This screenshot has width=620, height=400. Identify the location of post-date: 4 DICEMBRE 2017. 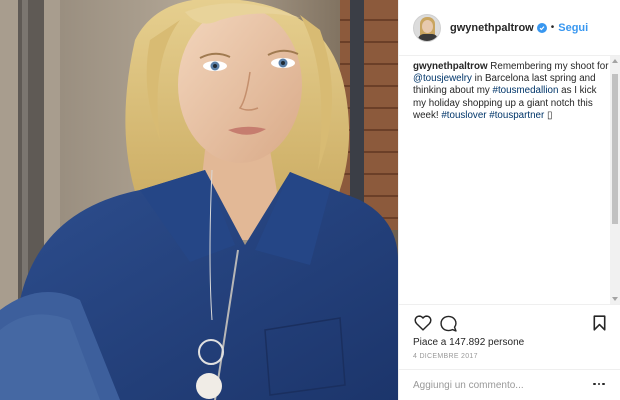
(445, 356).